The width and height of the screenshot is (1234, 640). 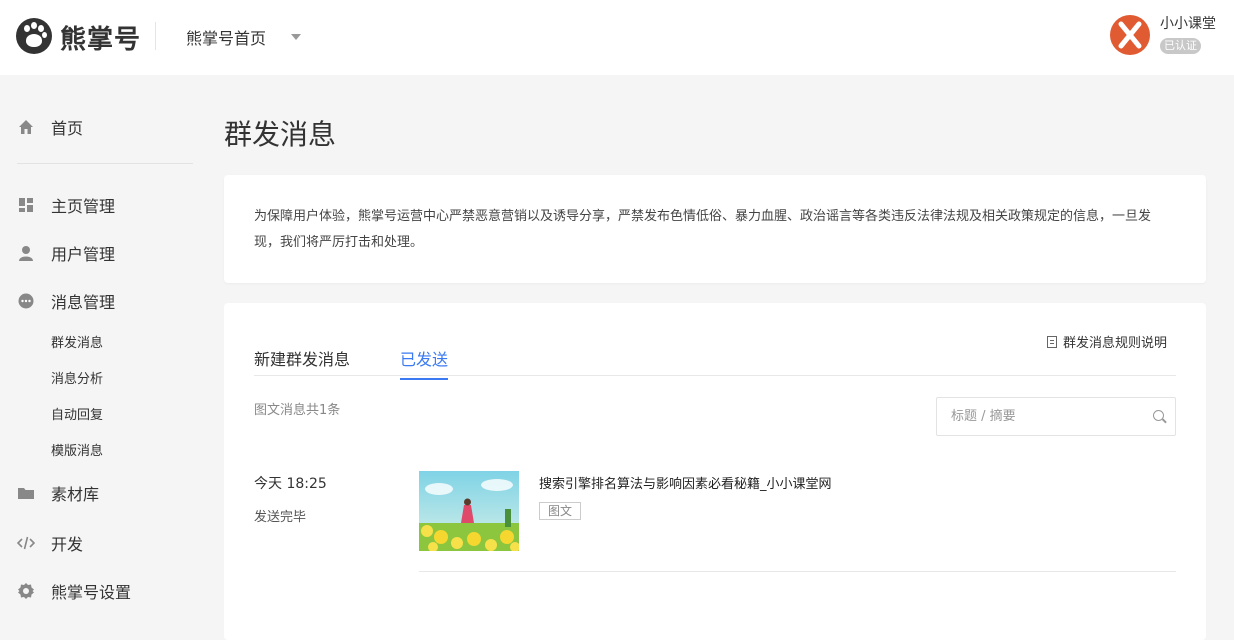 I want to click on message-thumbnail, so click(x=469, y=511).